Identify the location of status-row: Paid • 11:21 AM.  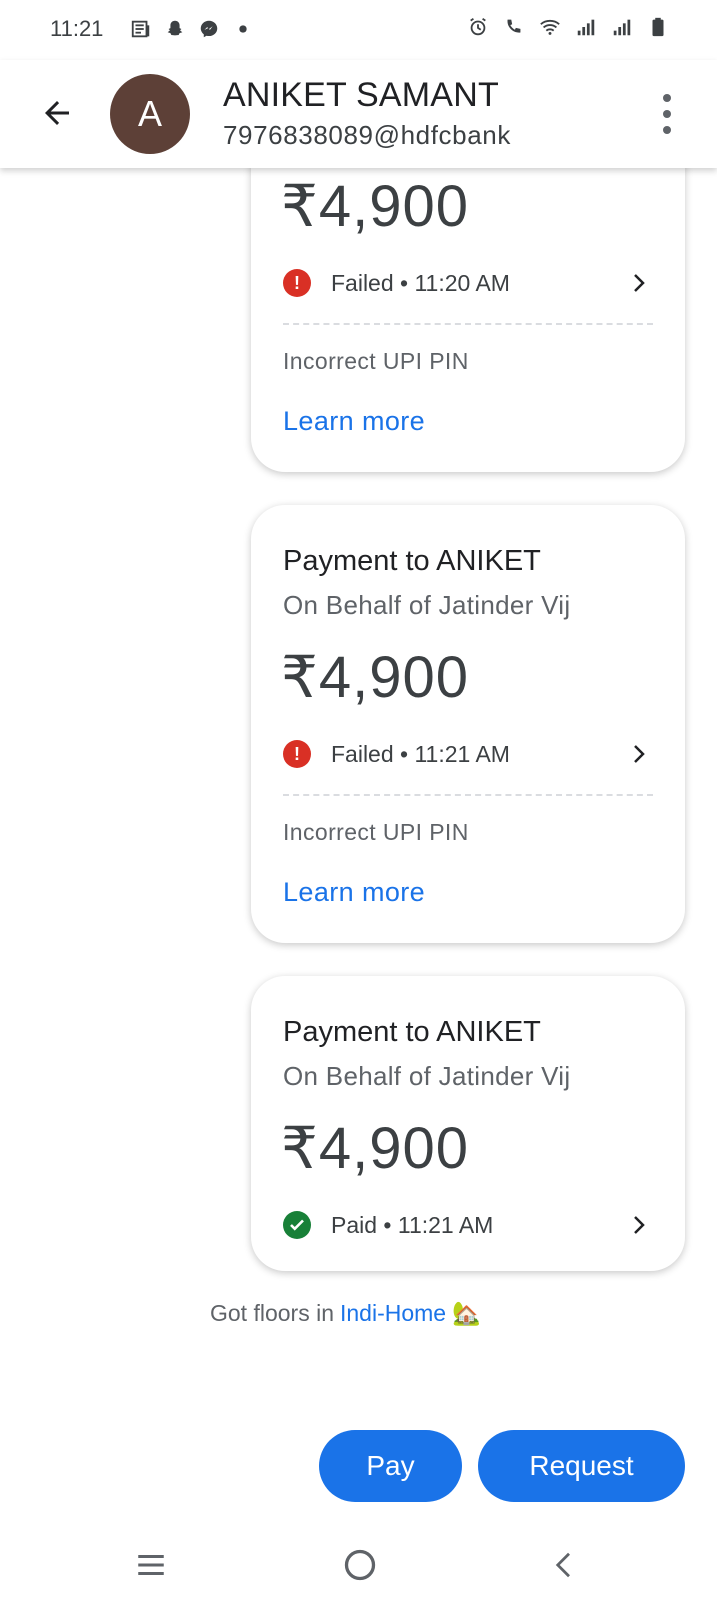
(468, 1225).